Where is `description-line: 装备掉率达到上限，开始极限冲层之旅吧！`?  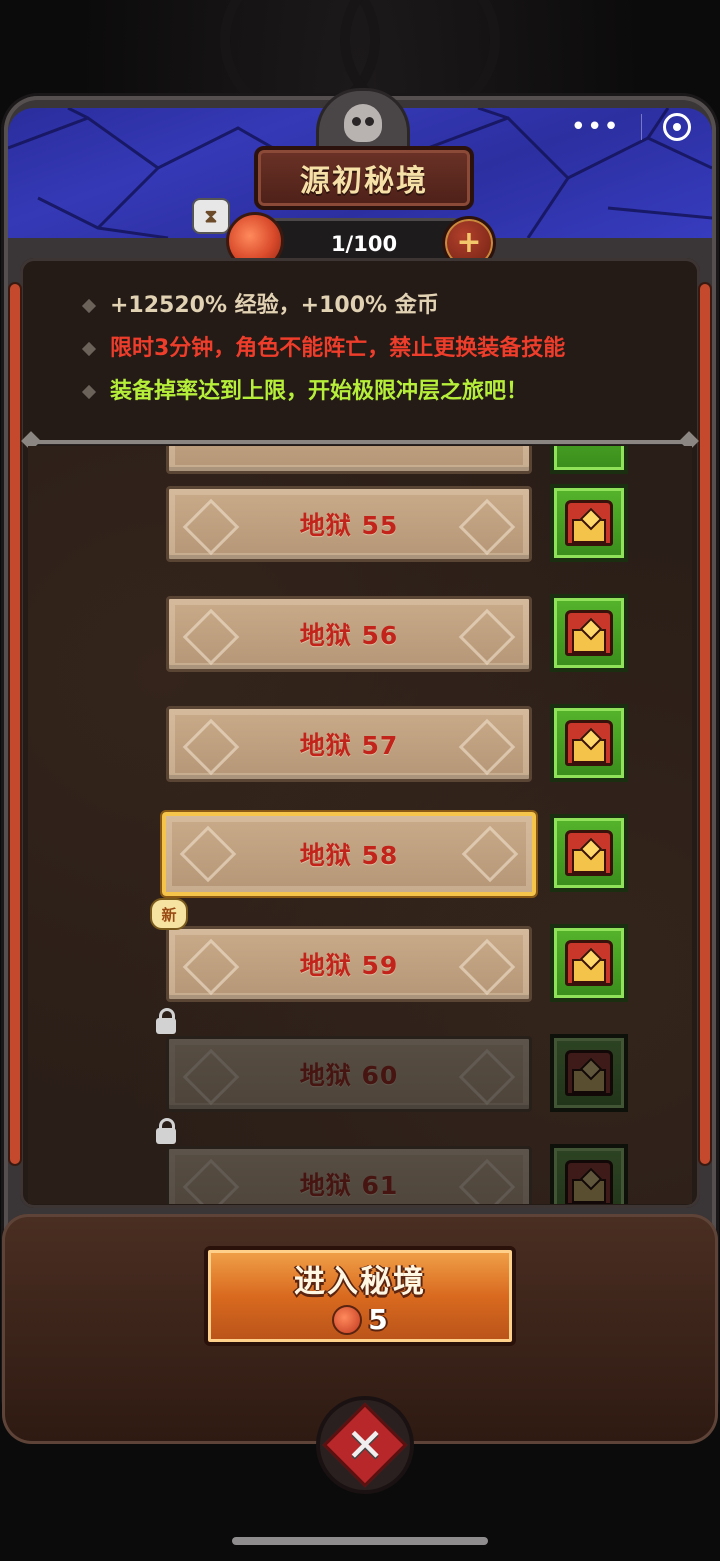
description-line: 装备掉率达到上限，开始极限冲层之旅吧！ is located at coordinates (382, 393).